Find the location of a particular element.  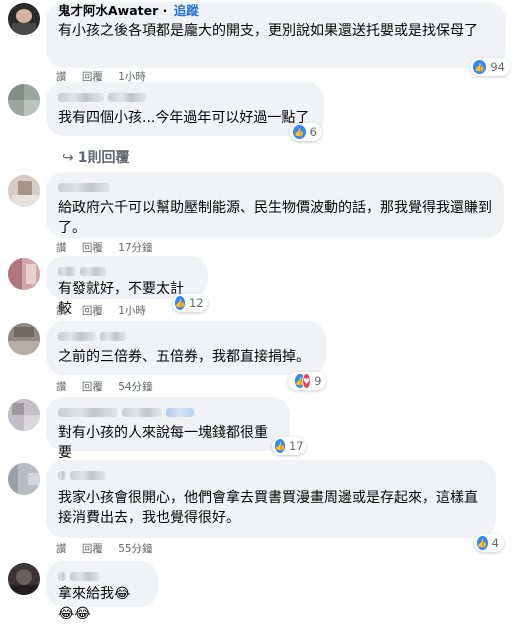

comment-timestamp: 54分鐘 is located at coordinates (135, 387).